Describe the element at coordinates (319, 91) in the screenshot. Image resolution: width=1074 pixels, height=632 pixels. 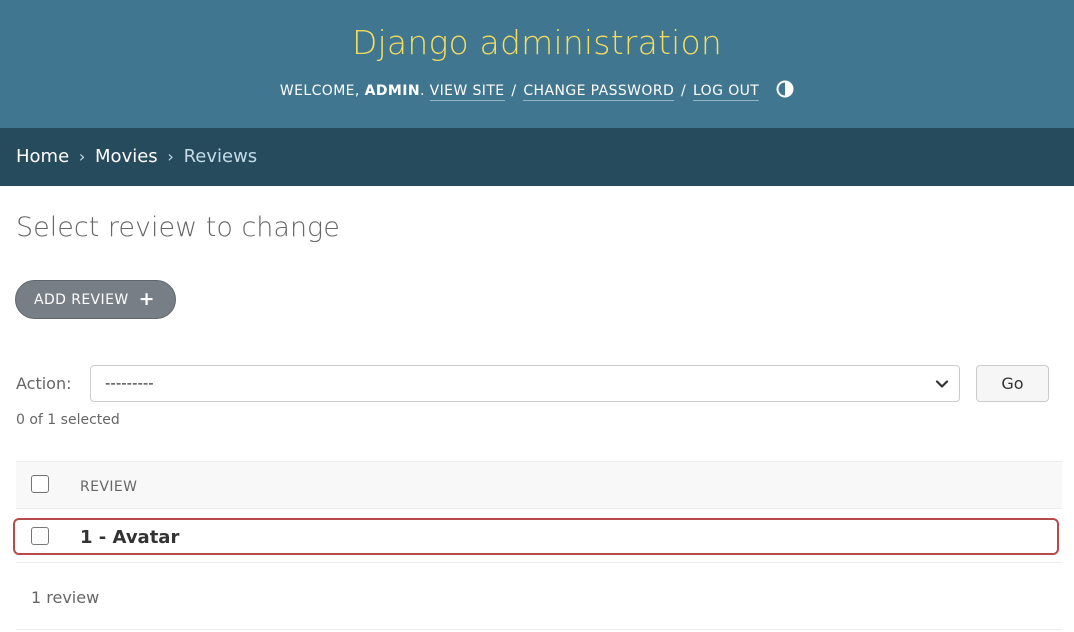
I see `welcome-text: WELCOME,` at that location.